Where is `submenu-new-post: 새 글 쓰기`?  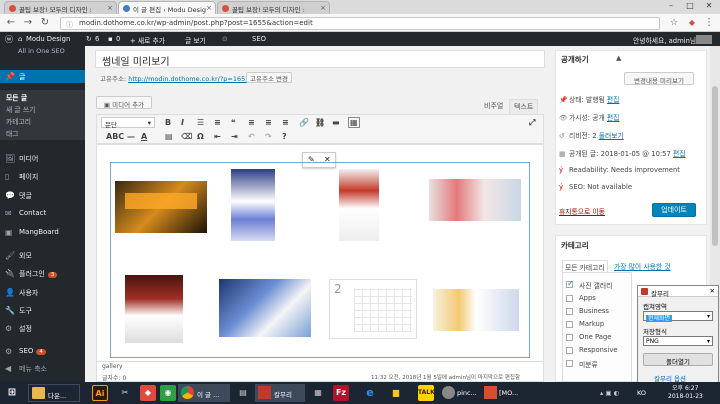 submenu-new-post: 새 글 쓰기 is located at coordinates (42, 108).